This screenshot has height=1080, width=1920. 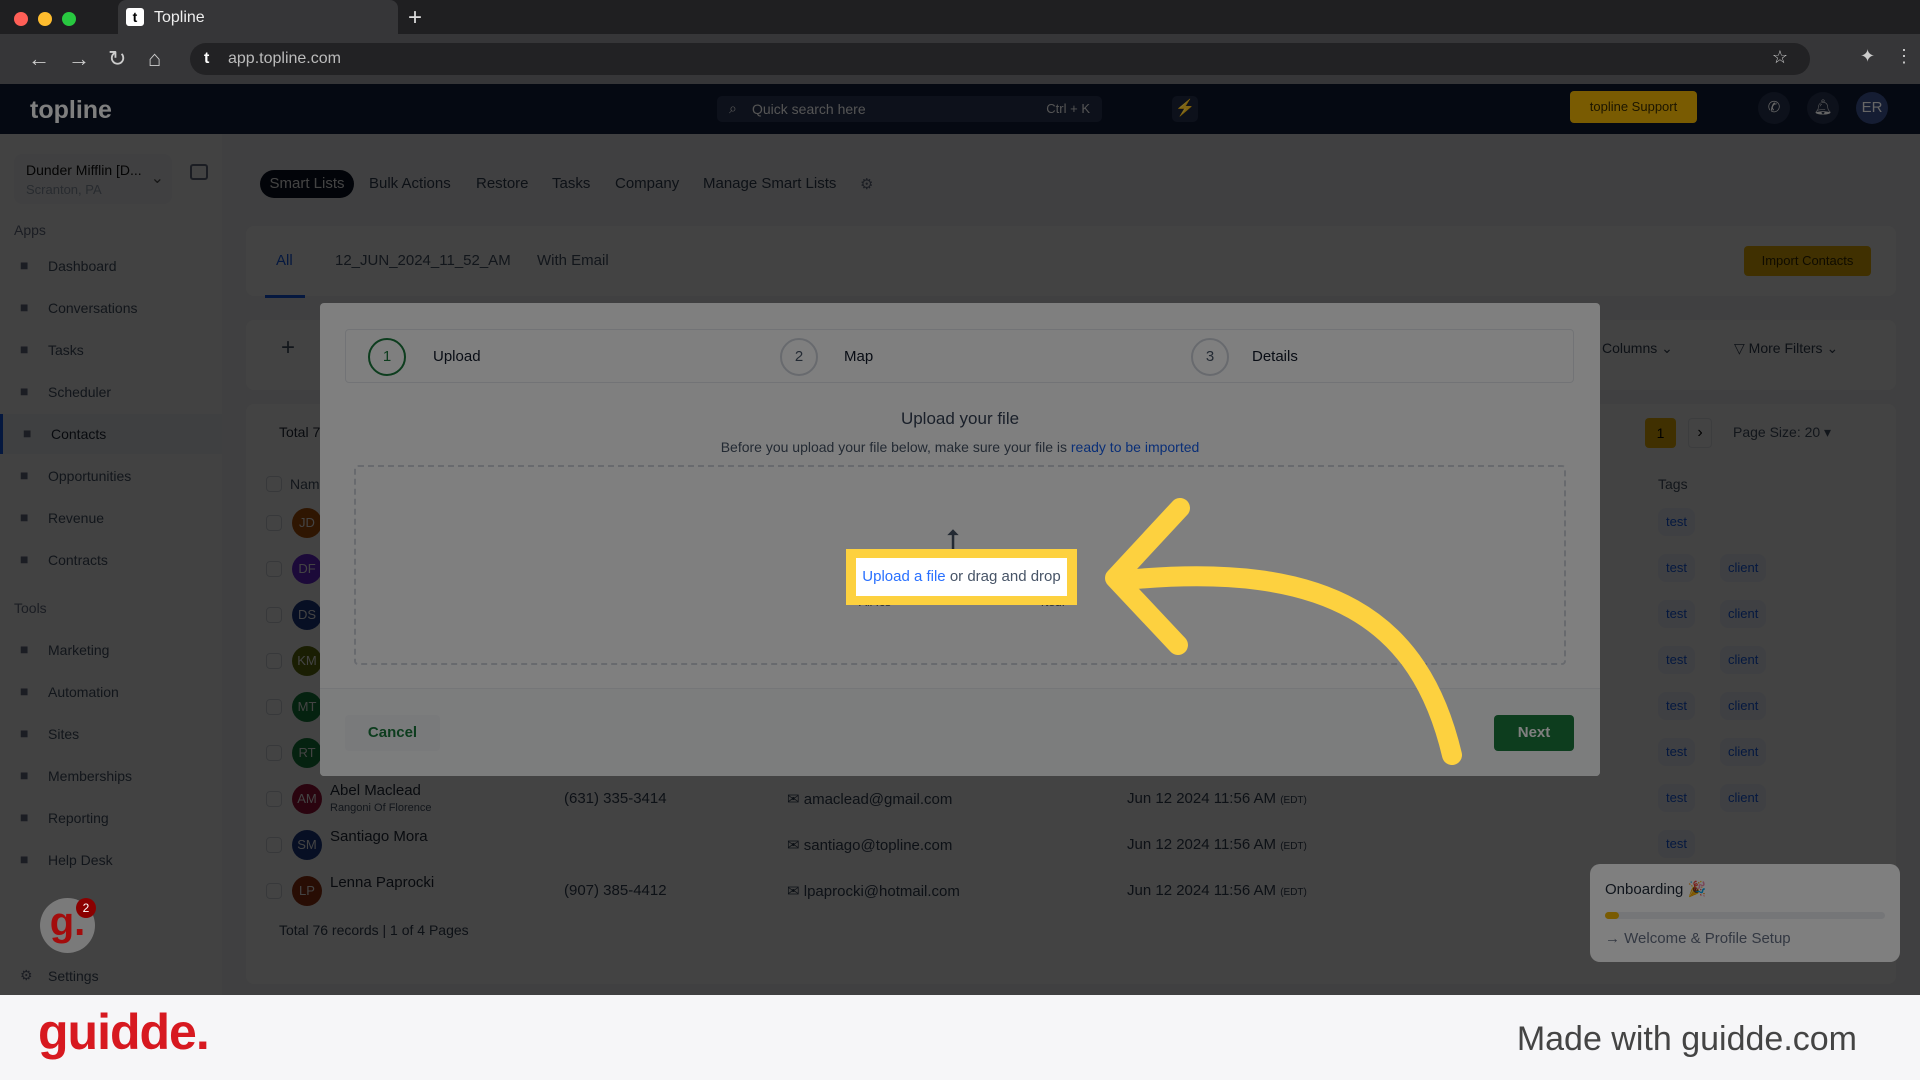 I want to click on guidde-badge: 2, so click(x=86, y=908).